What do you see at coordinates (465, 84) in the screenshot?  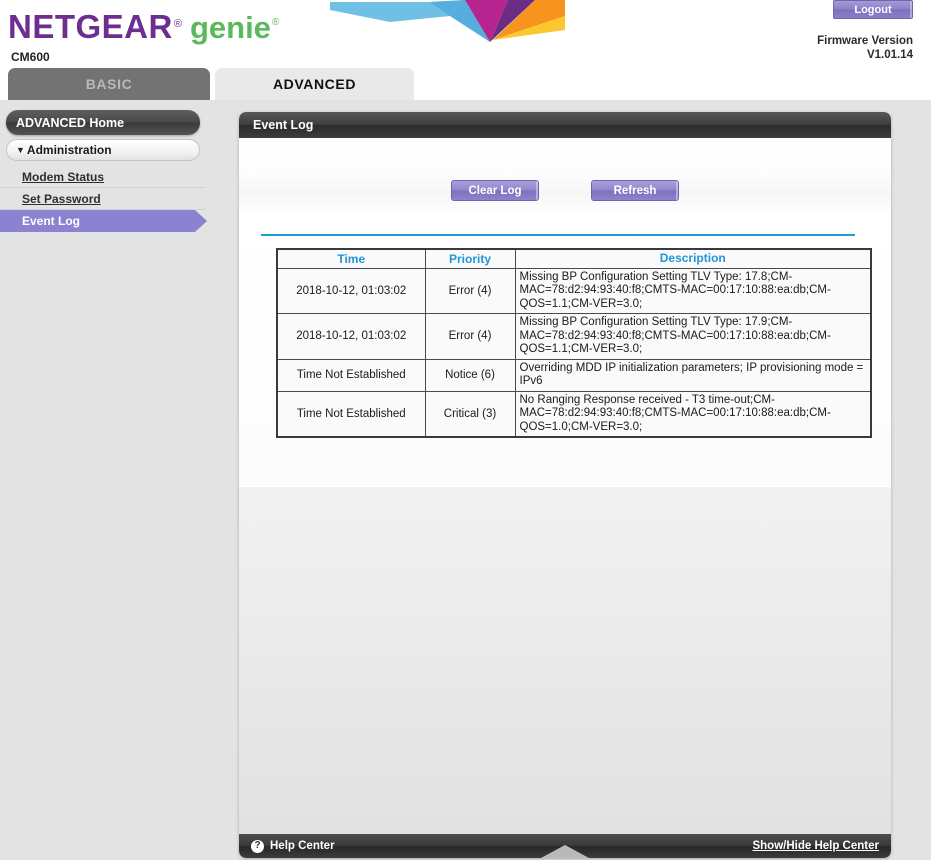 I see `main-tab-bar: BASIC ADVANCED` at bounding box center [465, 84].